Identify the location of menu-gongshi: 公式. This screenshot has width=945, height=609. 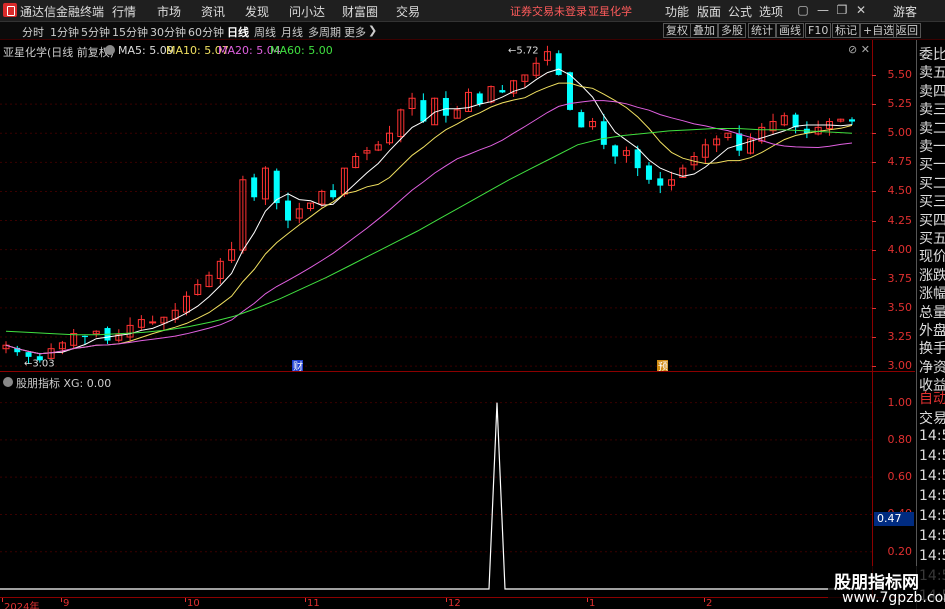
(740, 11).